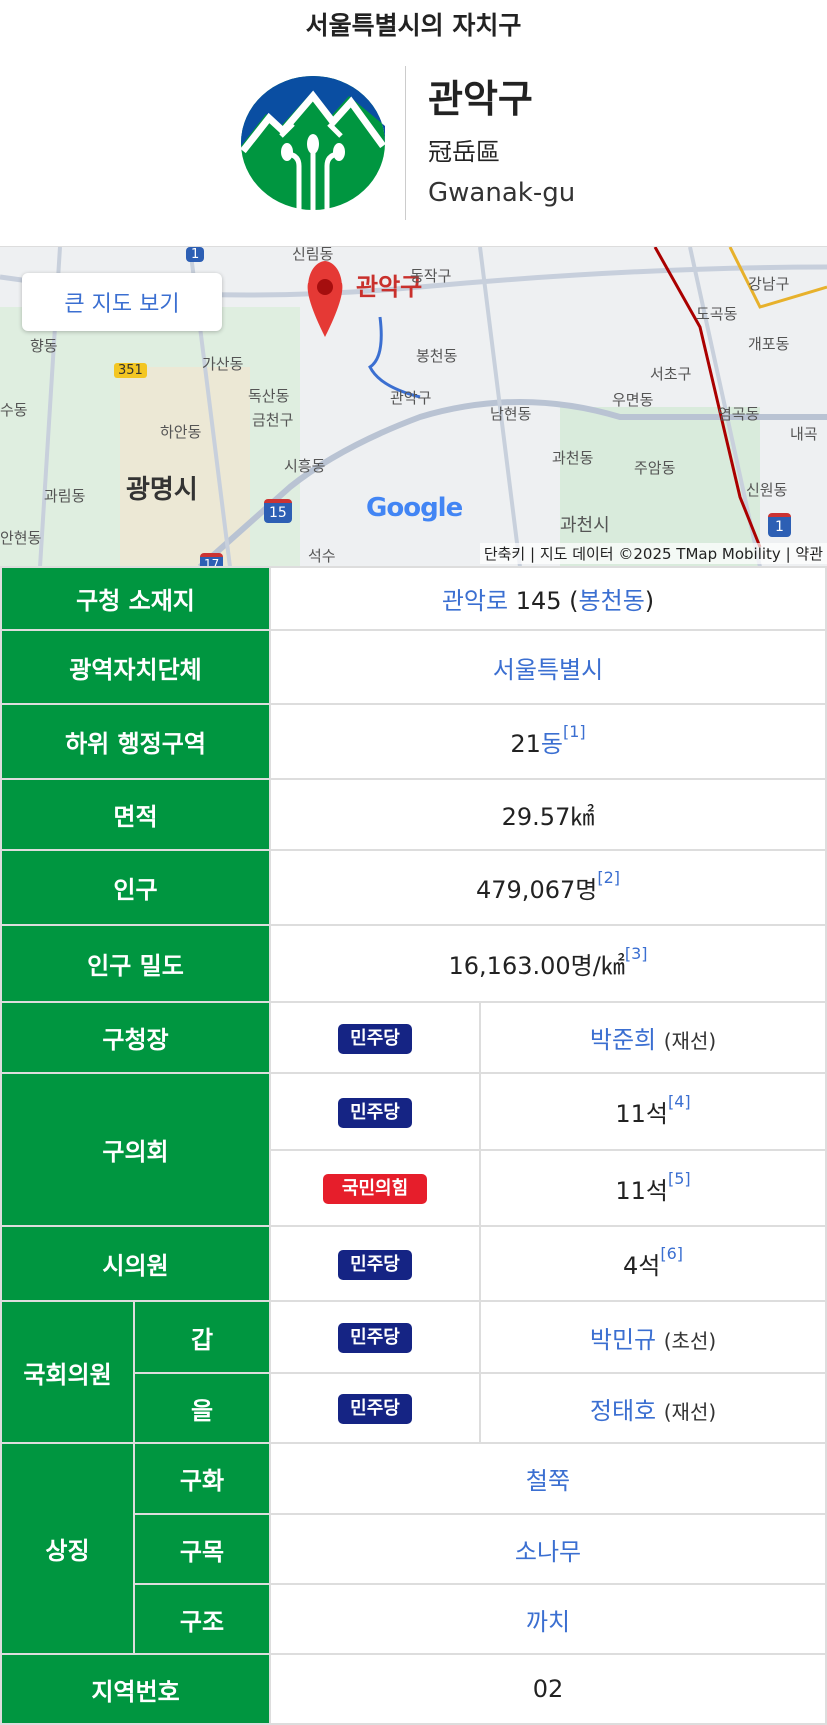  What do you see at coordinates (717, 314) in the screenshot?
I see `map-label: 도곡동` at bounding box center [717, 314].